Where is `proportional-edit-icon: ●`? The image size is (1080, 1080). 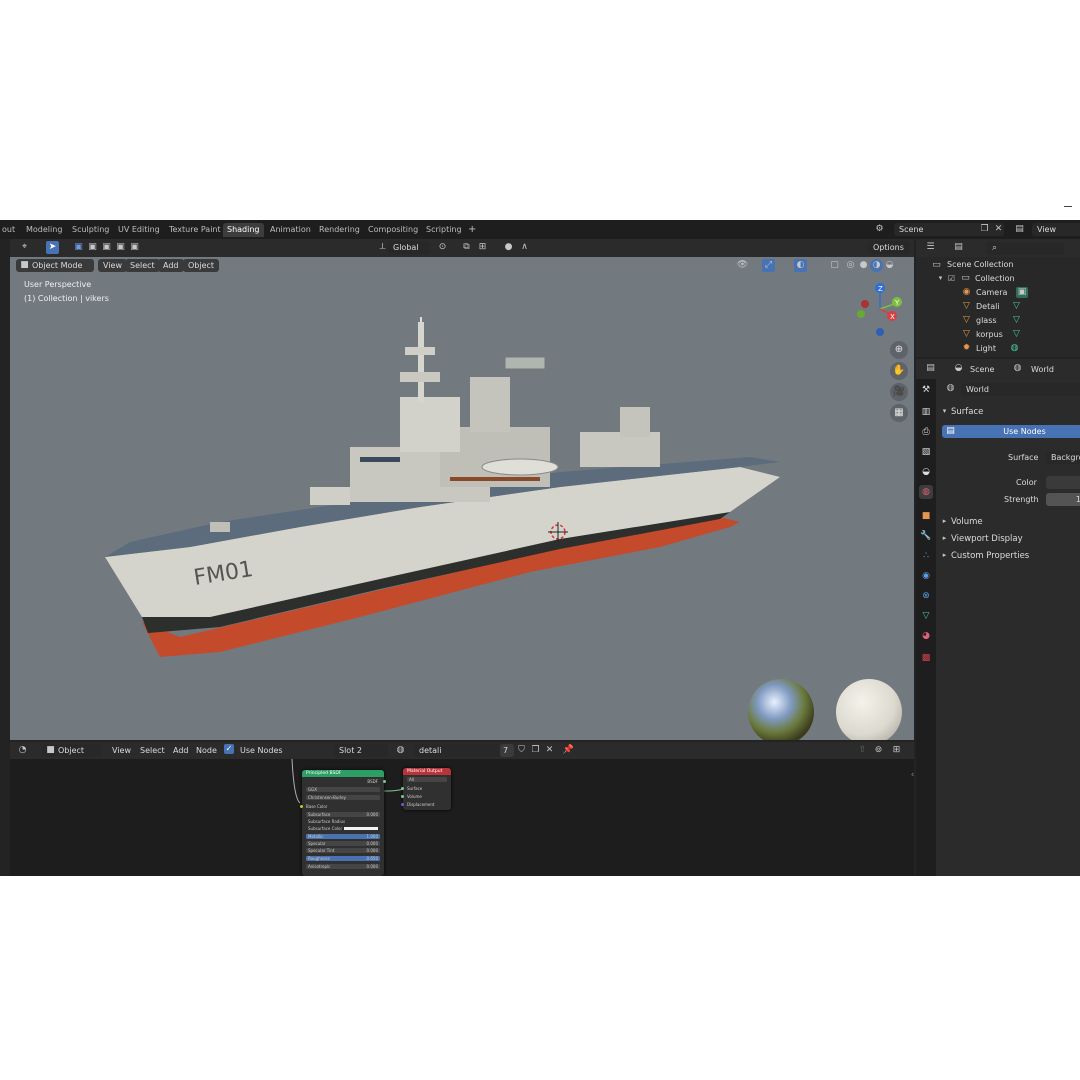 proportional-edit-icon: ● is located at coordinates (508, 247).